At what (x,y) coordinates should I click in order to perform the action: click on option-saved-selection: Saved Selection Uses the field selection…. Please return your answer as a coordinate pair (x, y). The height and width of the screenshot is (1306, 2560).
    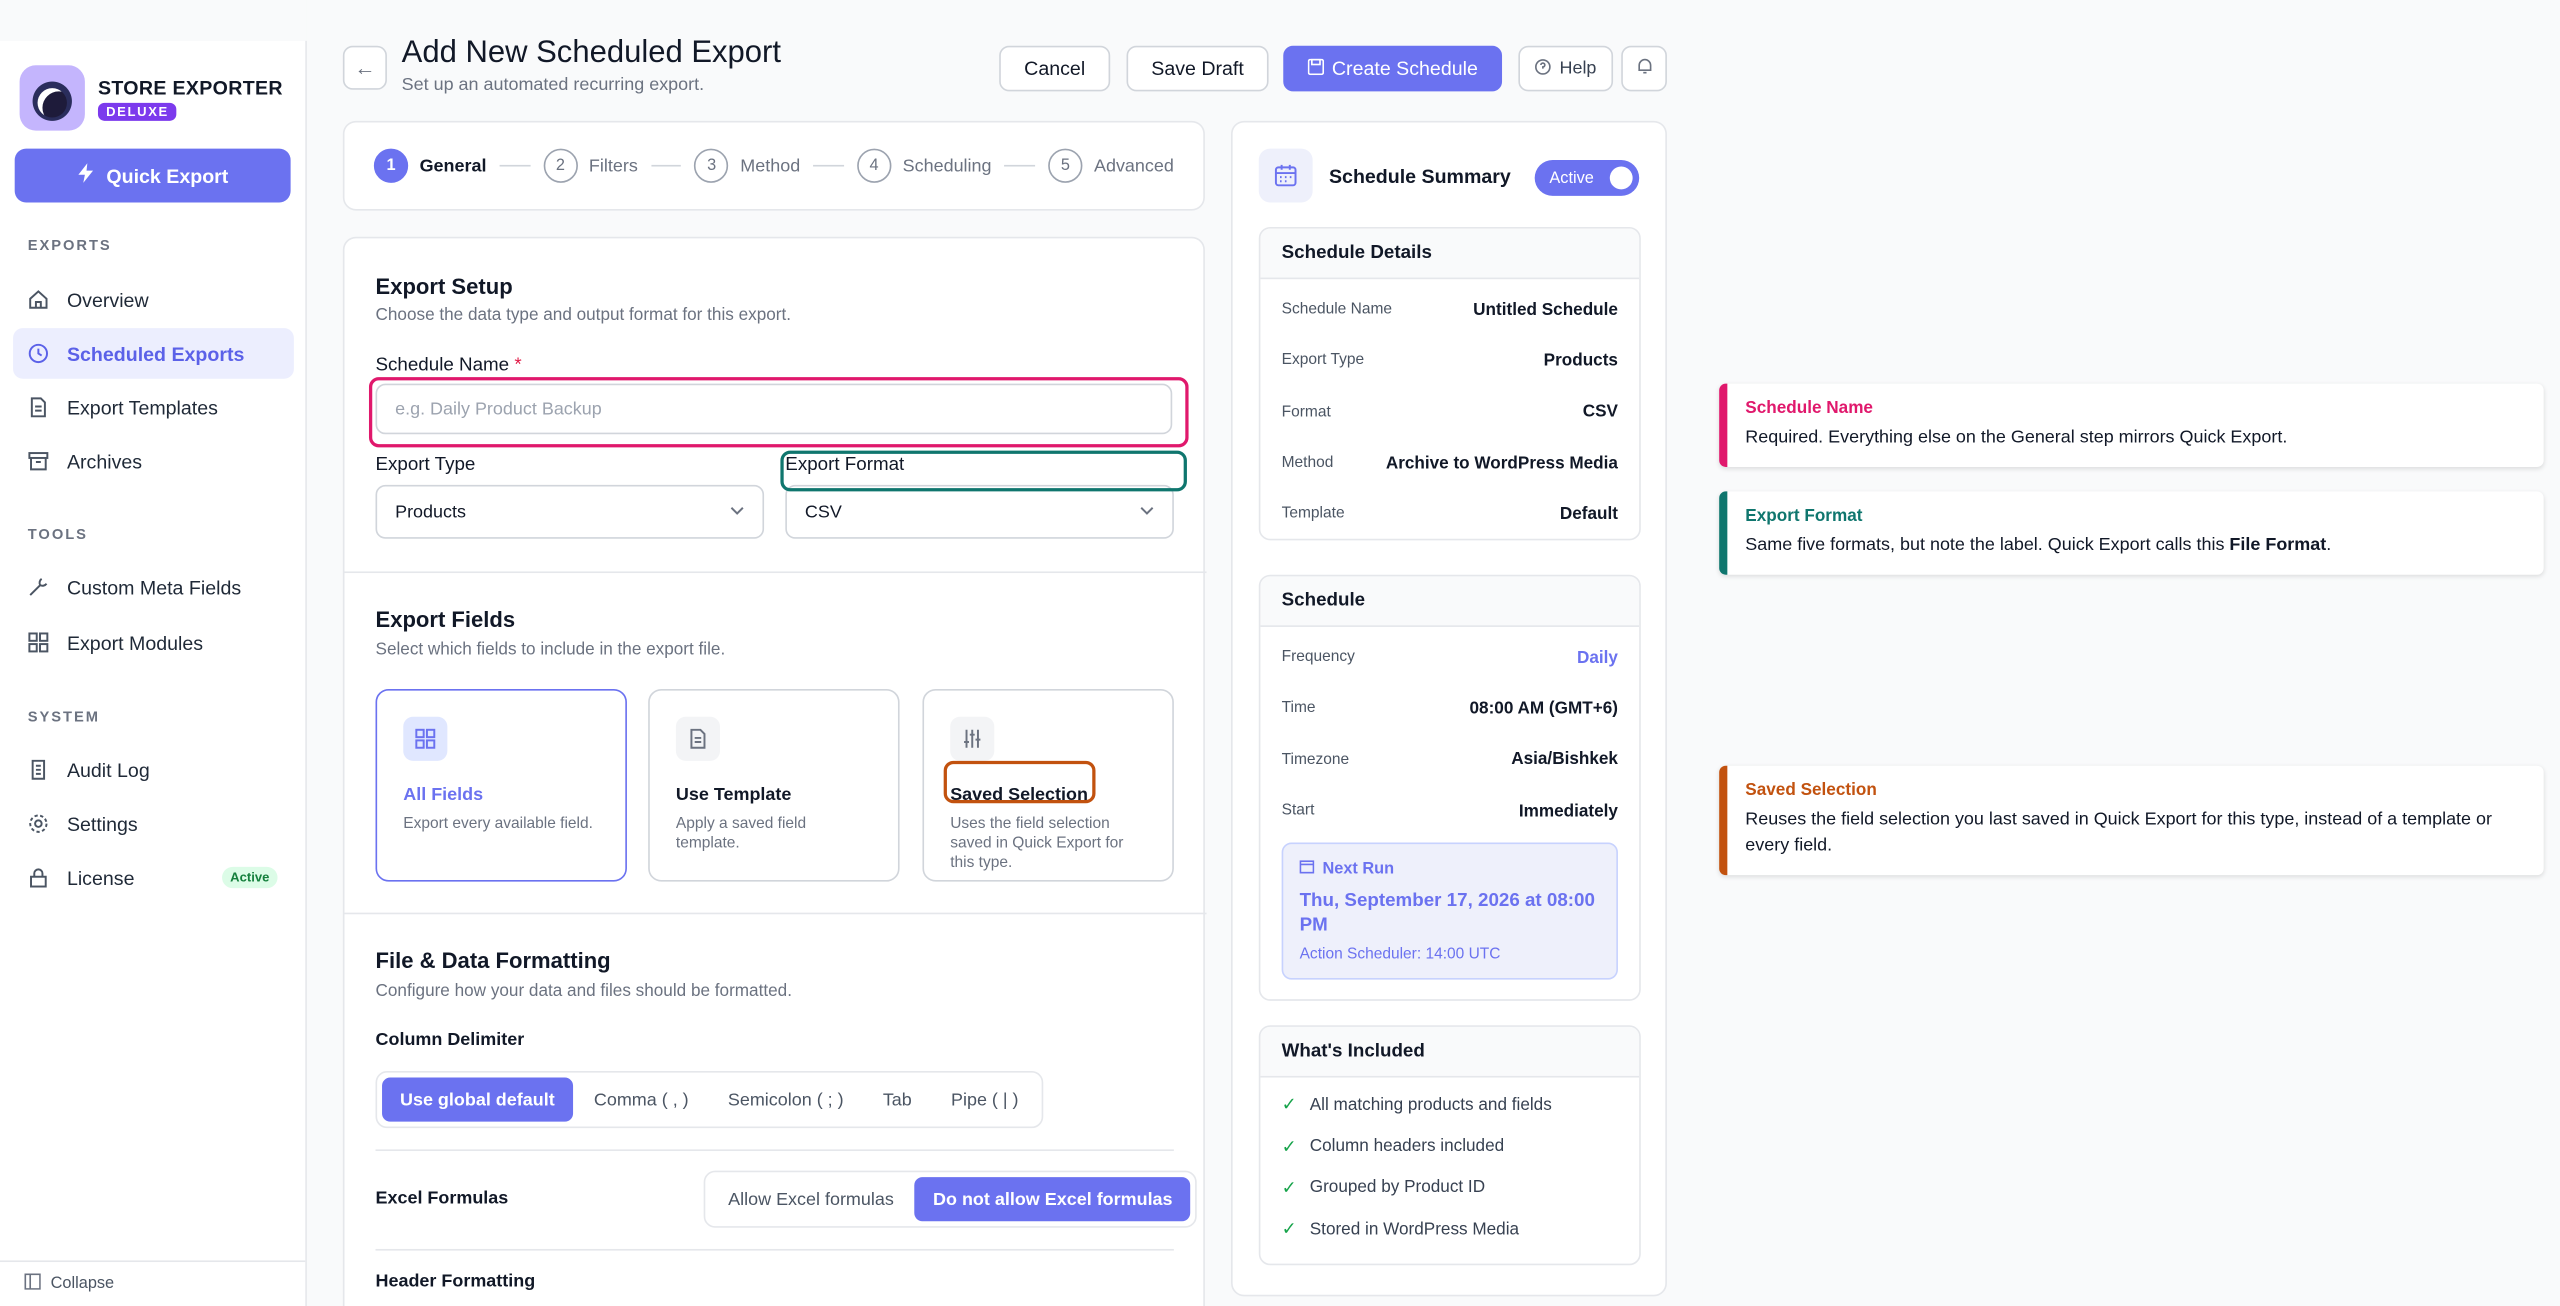
    Looking at the image, I should click on (1048, 785).